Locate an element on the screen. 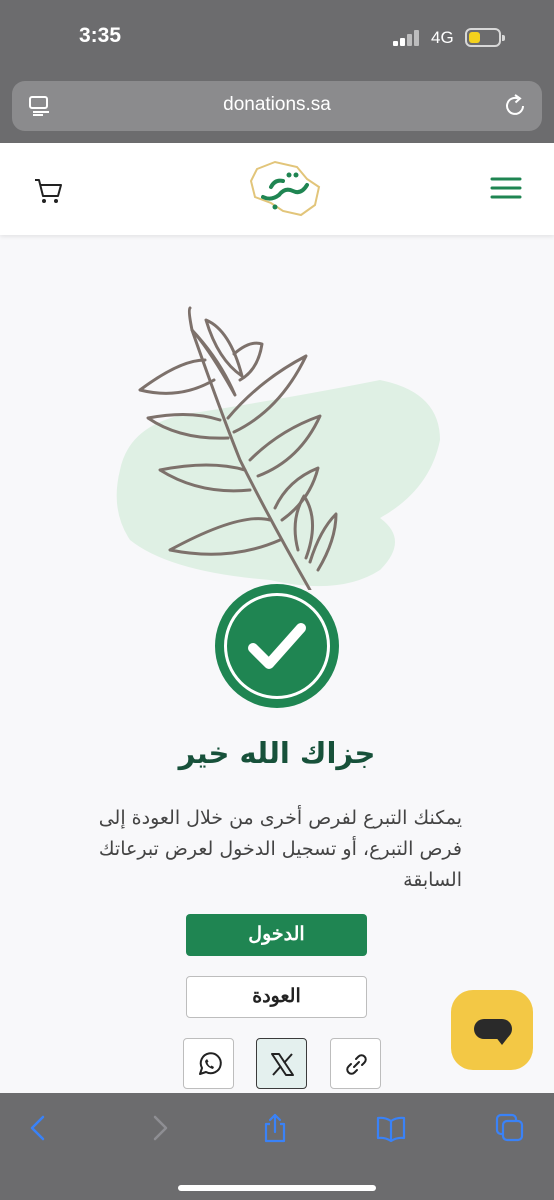 This screenshot has height=1200, width=554. login-button: الدخول is located at coordinates (276, 935).